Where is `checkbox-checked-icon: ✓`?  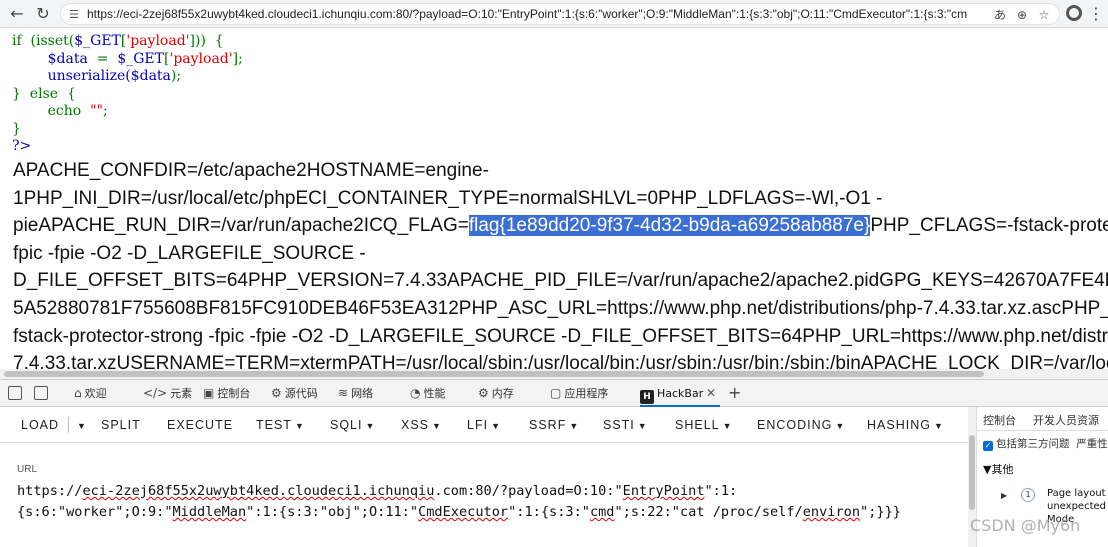 checkbox-checked-icon: ✓ is located at coordinates (988, 446).